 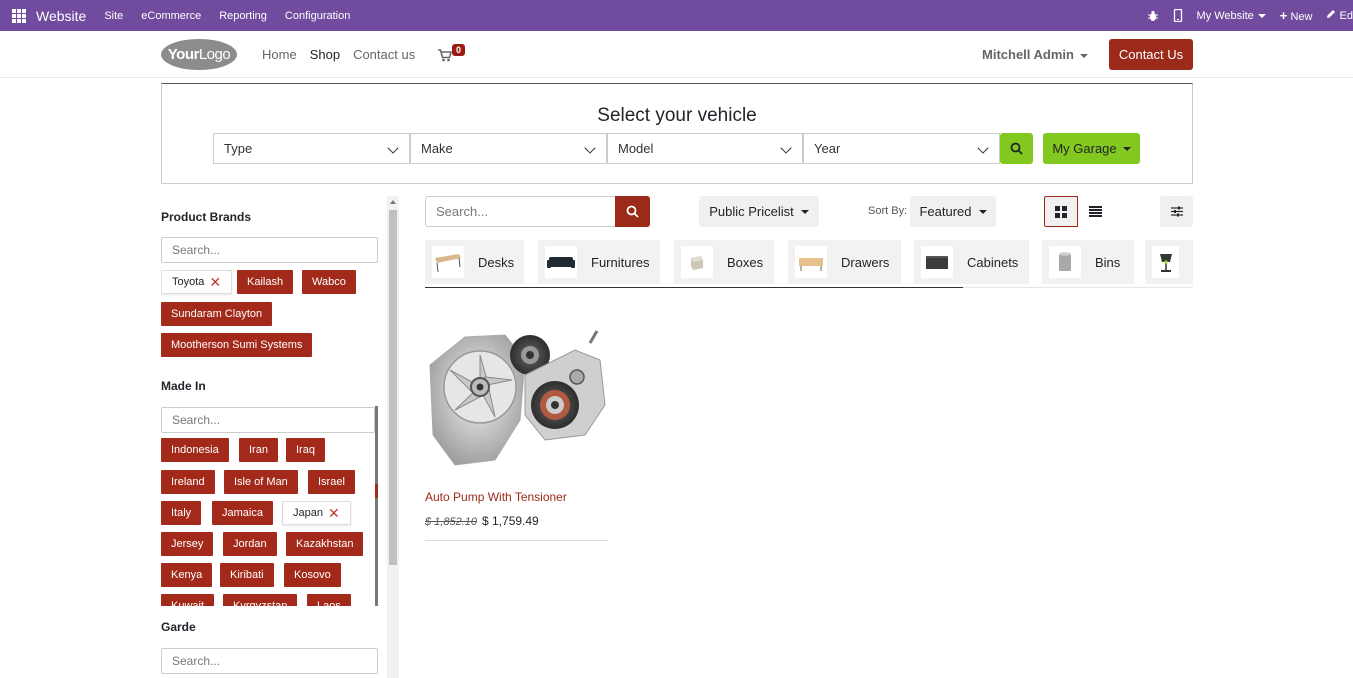 I want to click on admin-menu-configuration: Configuration, so click(x=317, y=16).